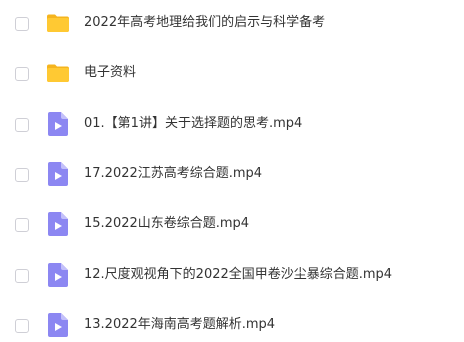 The height and width of the screenshot is (342, 464). I want to click on list-item: 13.2022年海南高考题解析.mp4, so click(232, 327).